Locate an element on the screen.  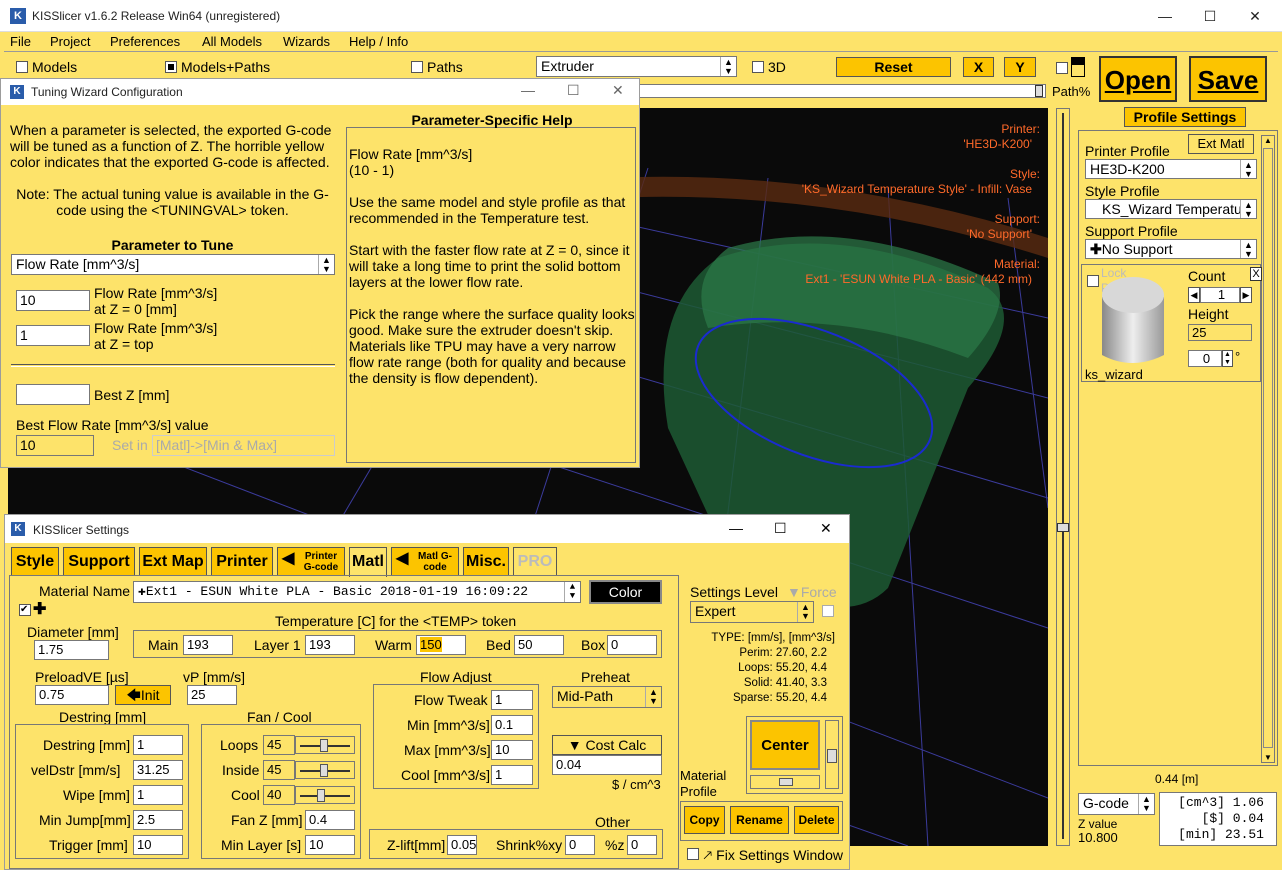
count-input: 1 is located at coordinates (1220, 295).